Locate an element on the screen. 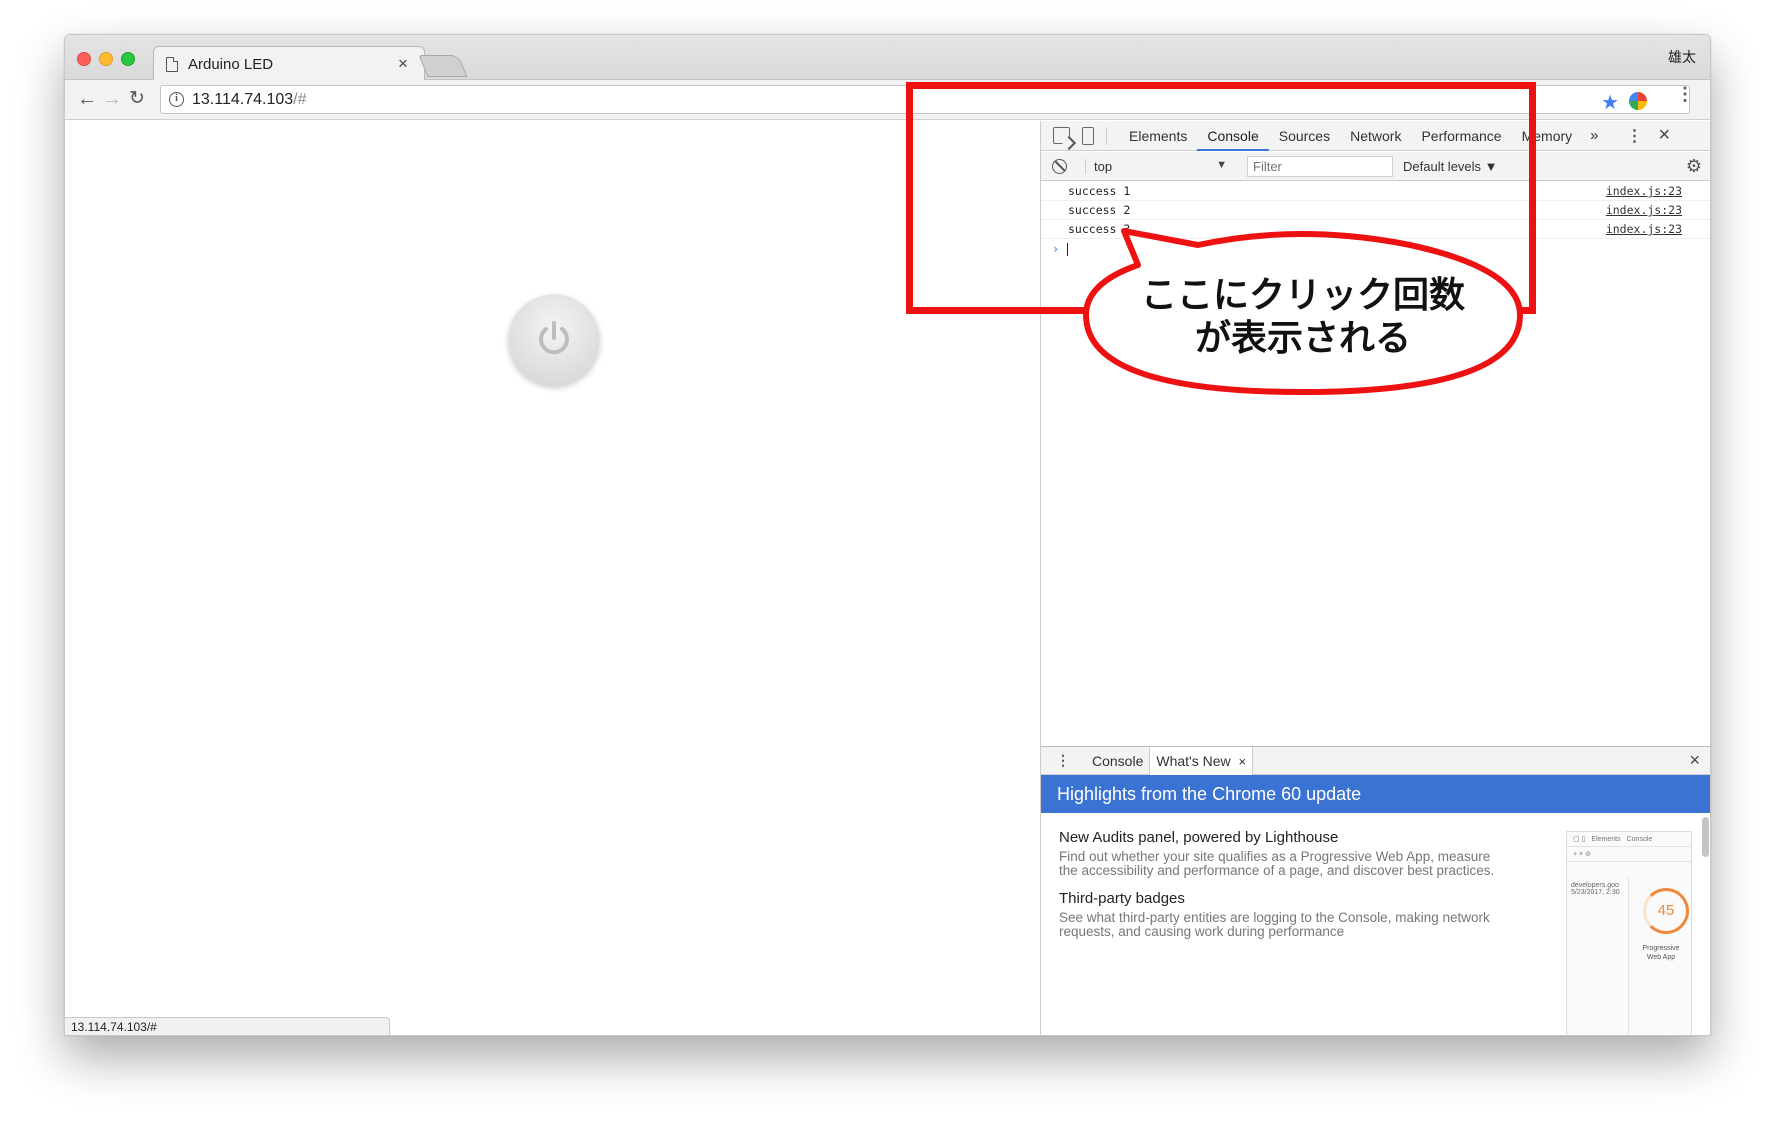 The width and height of the screenshot is (1772, 1125). back-arrow-icon: ← is located at coordinates (87, 99).